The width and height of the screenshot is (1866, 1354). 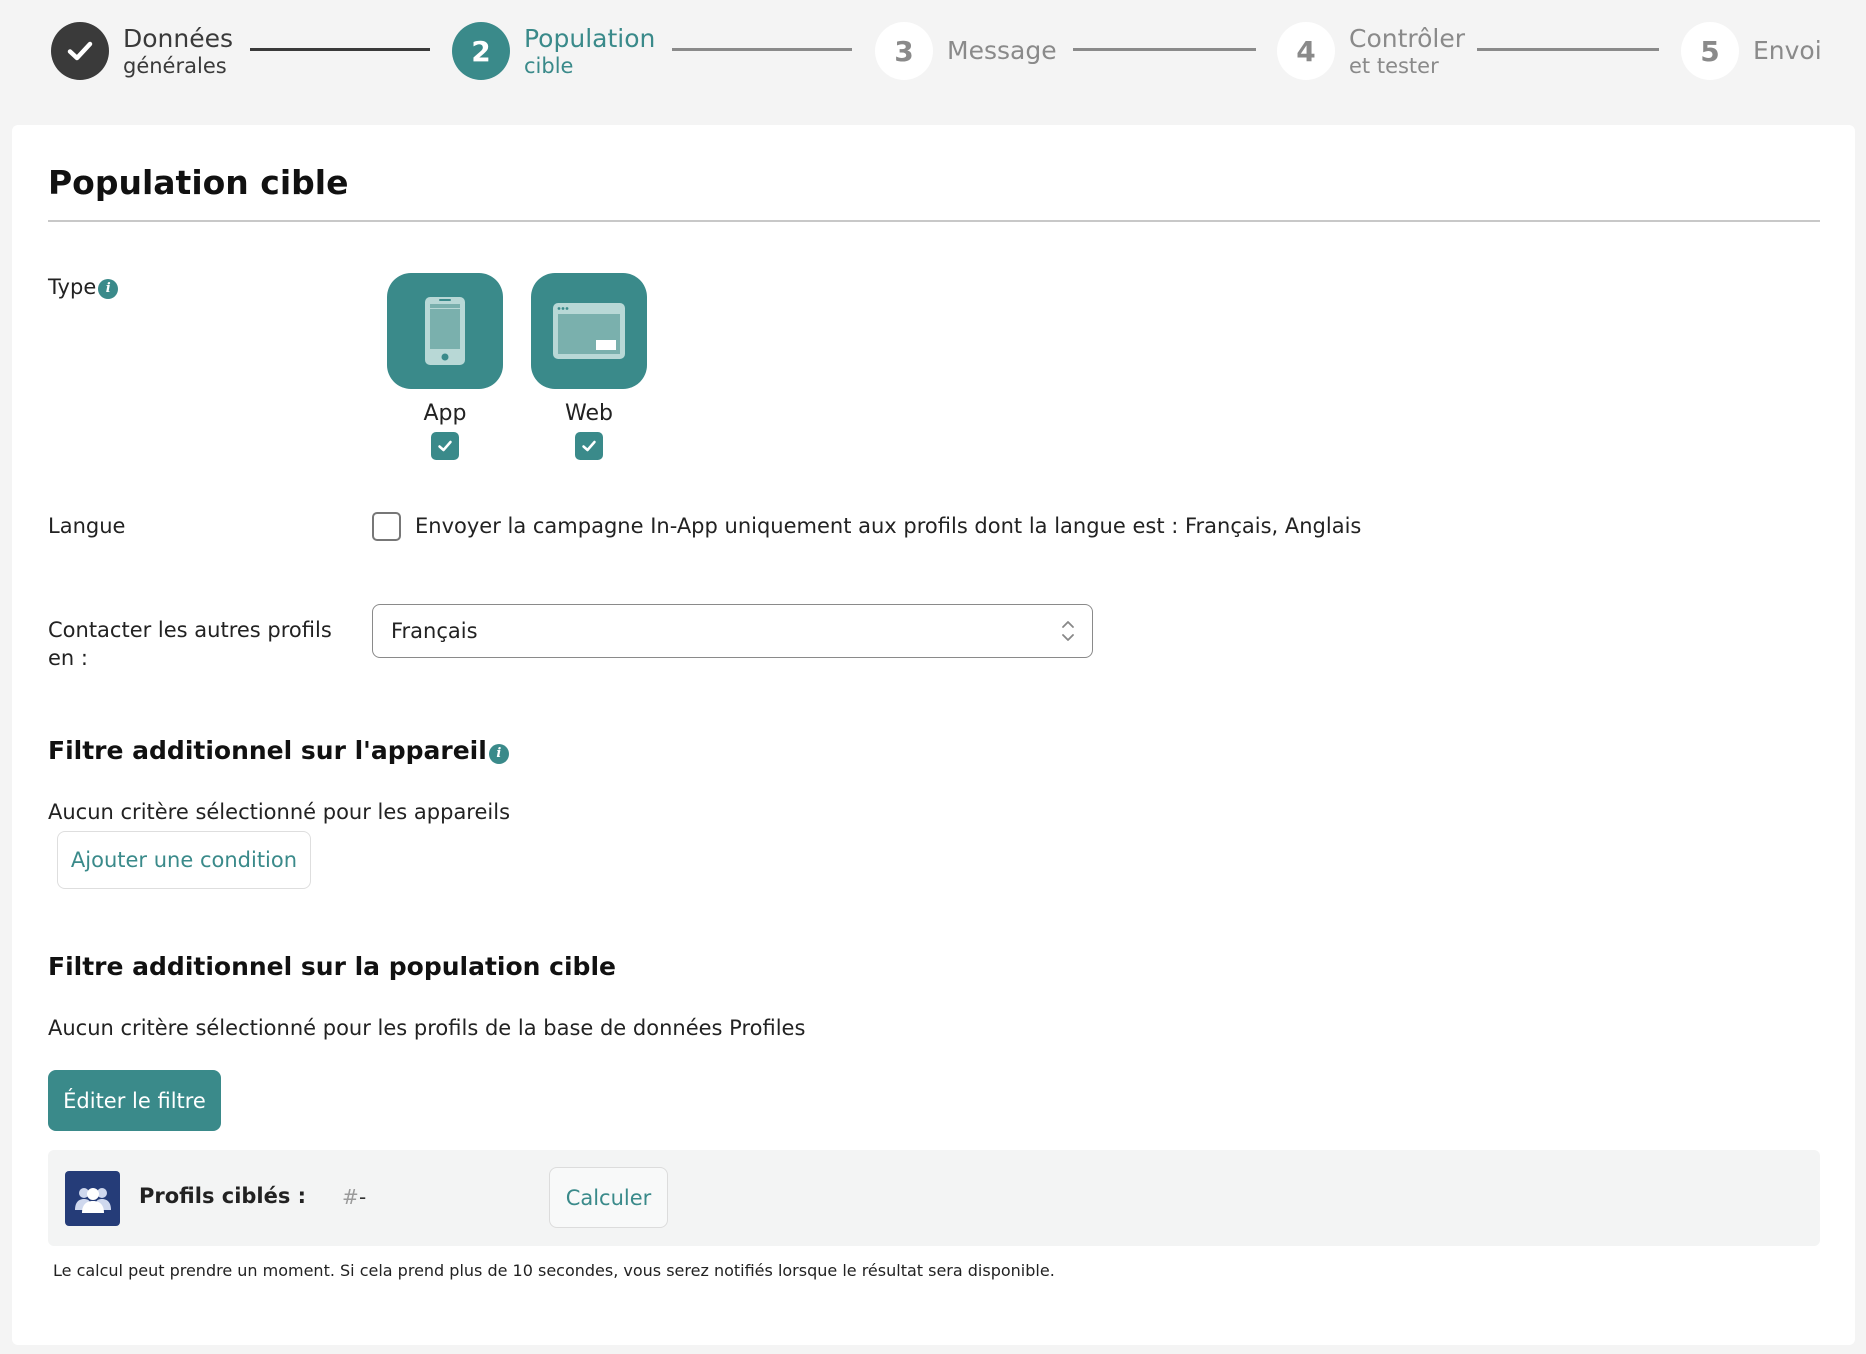 I want to click on step-number: 4, so click(x=1306, y=51).